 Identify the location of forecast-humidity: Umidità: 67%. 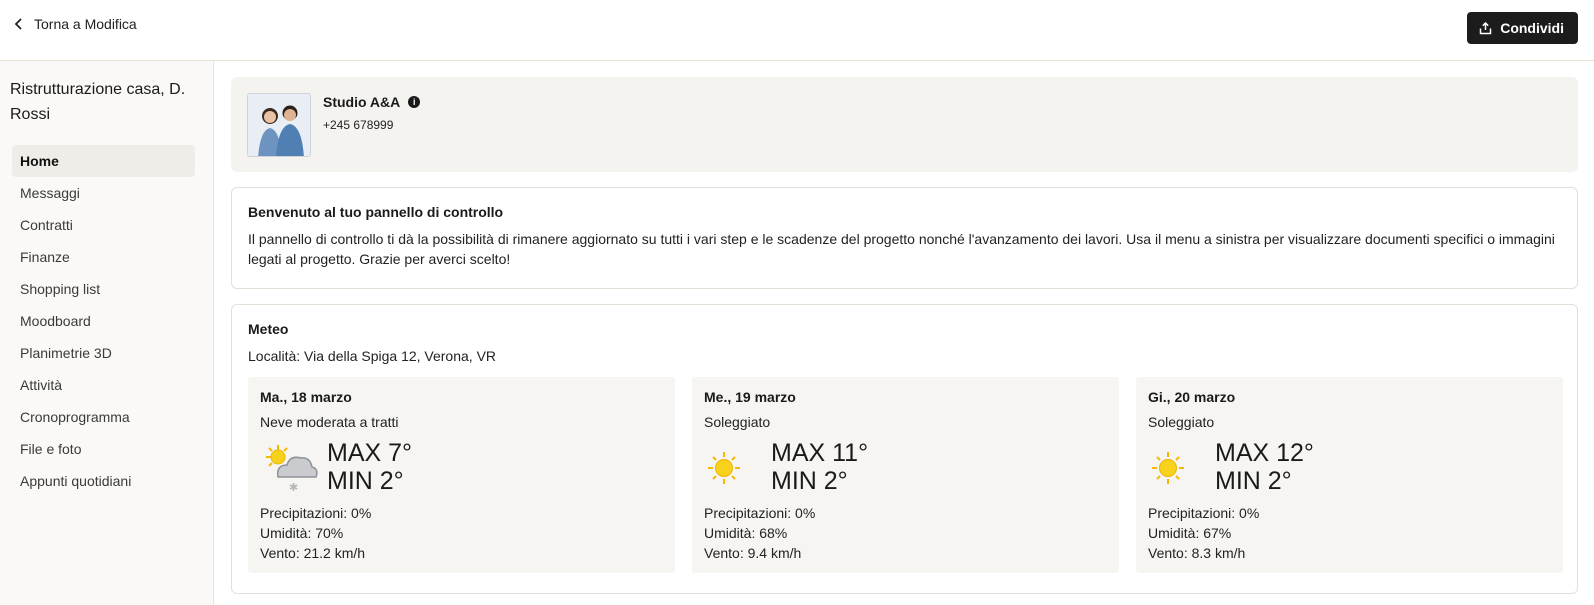
(1190, 533).